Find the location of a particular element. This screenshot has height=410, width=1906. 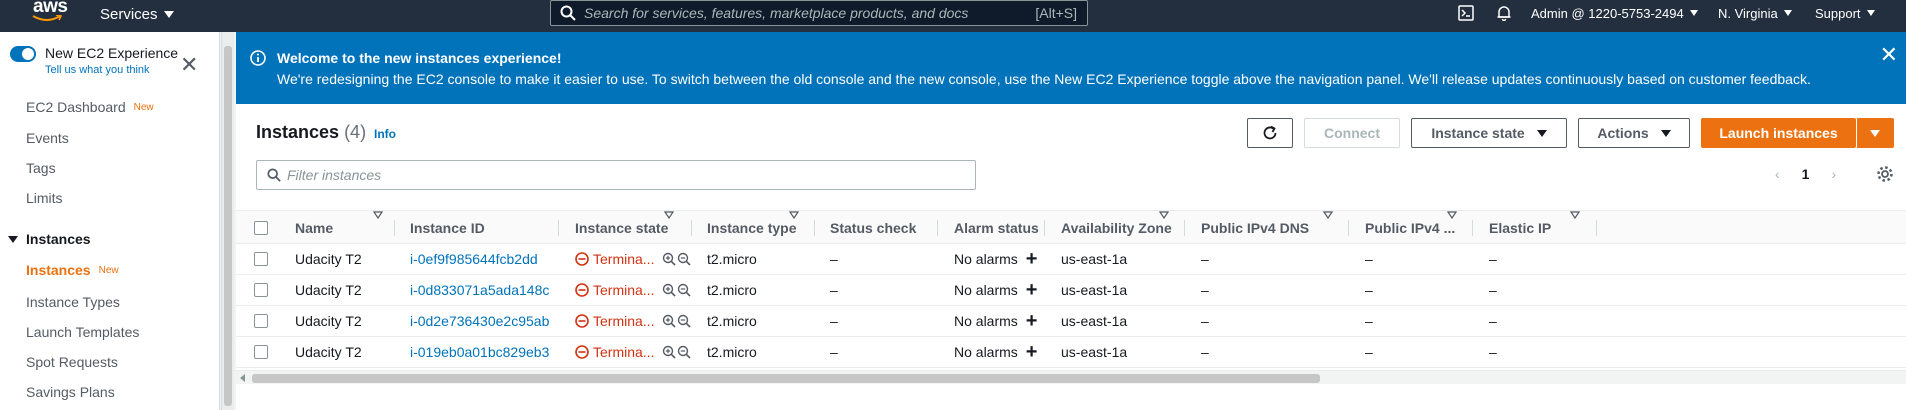

sidebar-item-launch-templates: Launch Templates is located at coordinates (82, 332).